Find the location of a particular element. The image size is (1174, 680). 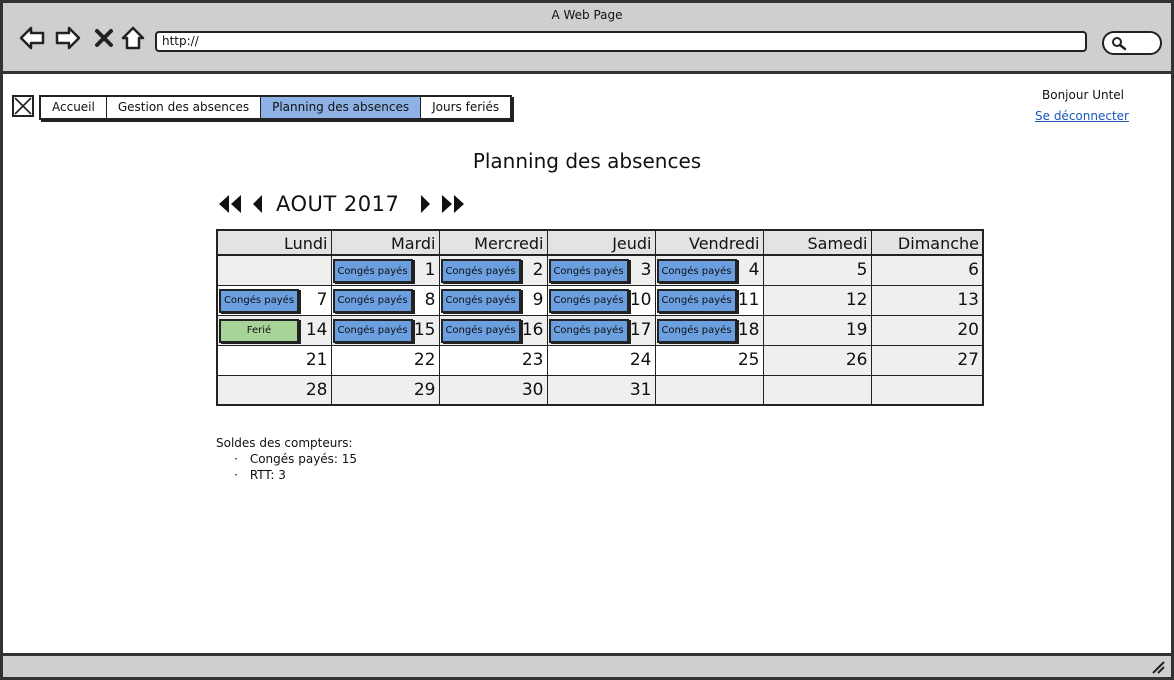

logout-link: Se déconnecter is located at coordinates (1082, 116).